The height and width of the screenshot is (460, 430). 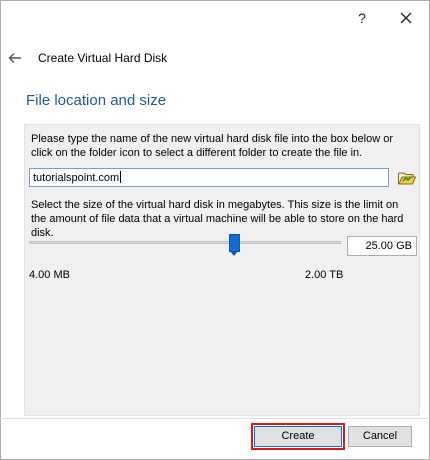 I want to click on size-slider, so click(x=185, y=244).